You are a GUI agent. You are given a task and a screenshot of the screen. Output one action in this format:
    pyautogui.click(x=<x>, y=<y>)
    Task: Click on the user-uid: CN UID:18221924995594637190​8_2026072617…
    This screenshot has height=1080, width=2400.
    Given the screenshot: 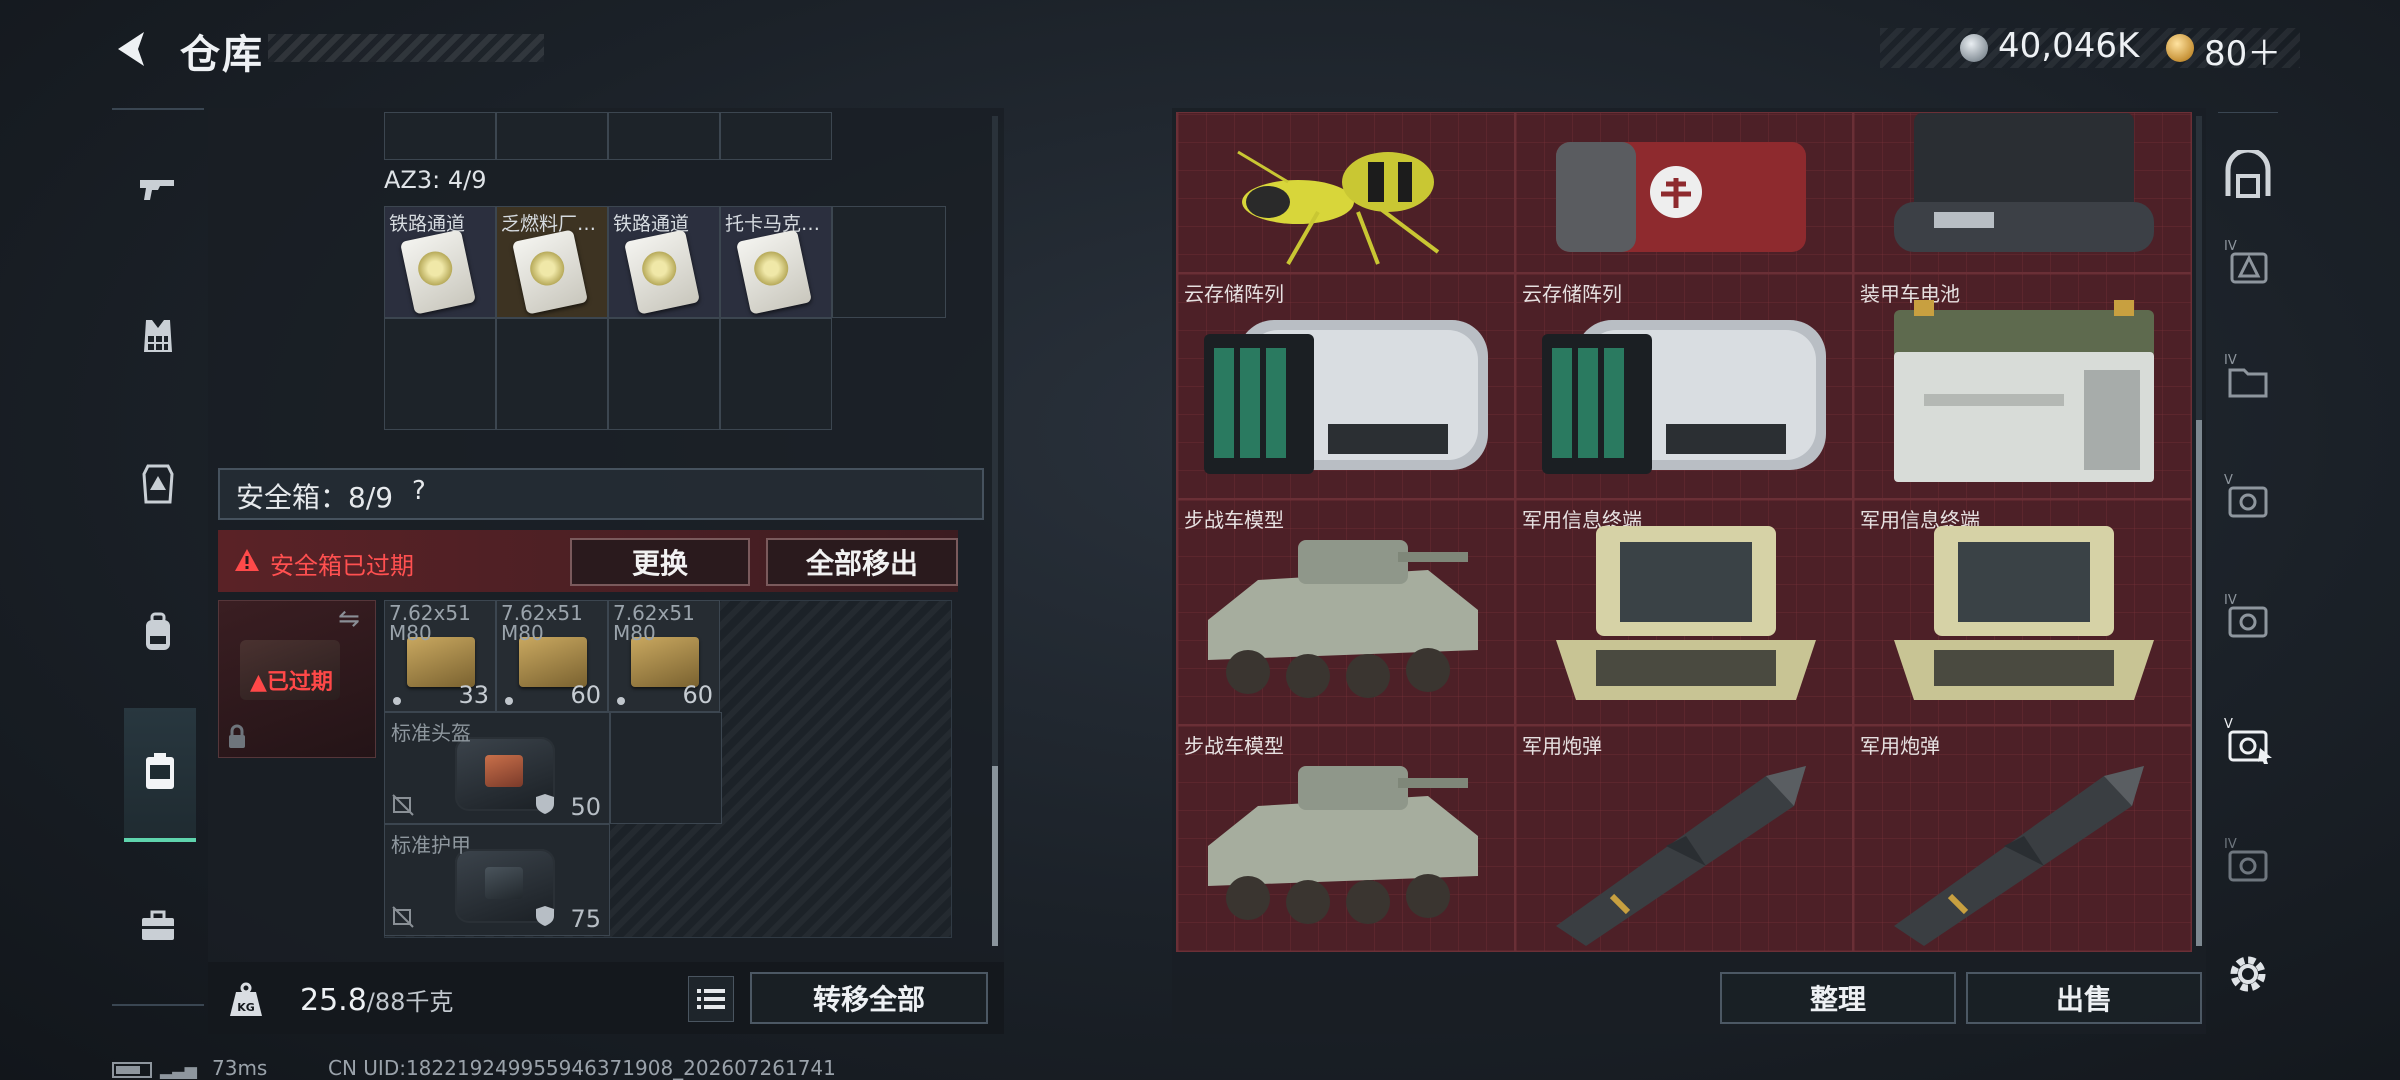 What is the action you would take?
    pyautogui.click(x=582, y=1068)
    